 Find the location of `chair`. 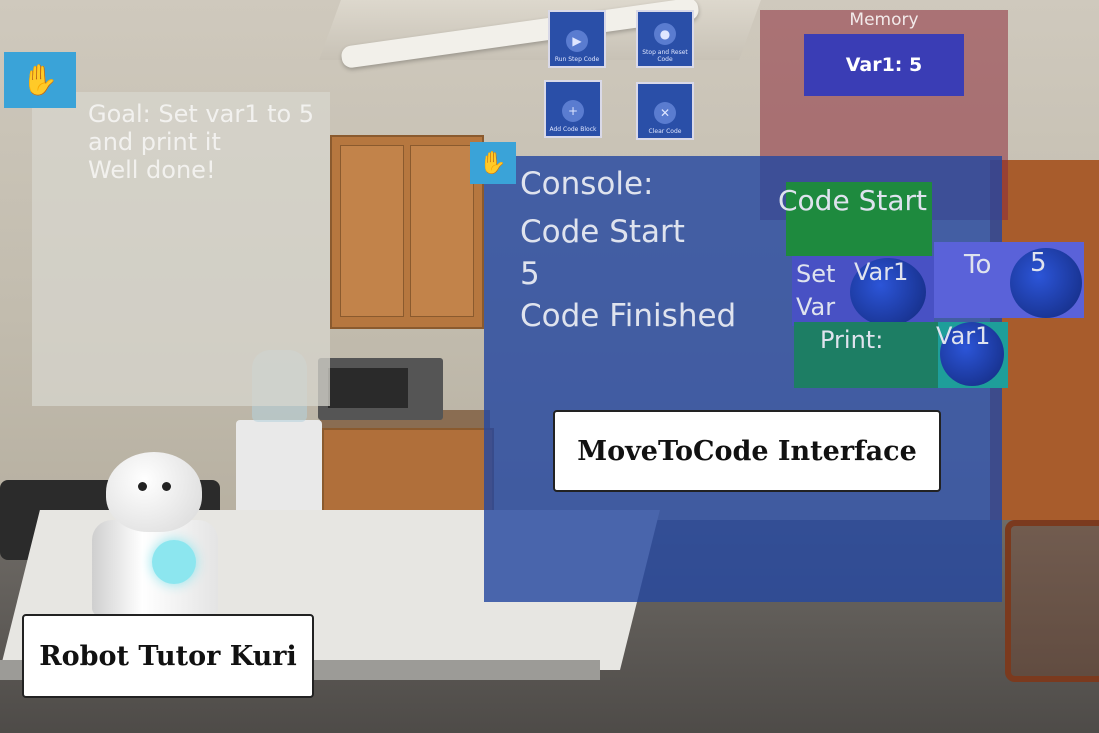

chair is located at coordinates (1052, 601).